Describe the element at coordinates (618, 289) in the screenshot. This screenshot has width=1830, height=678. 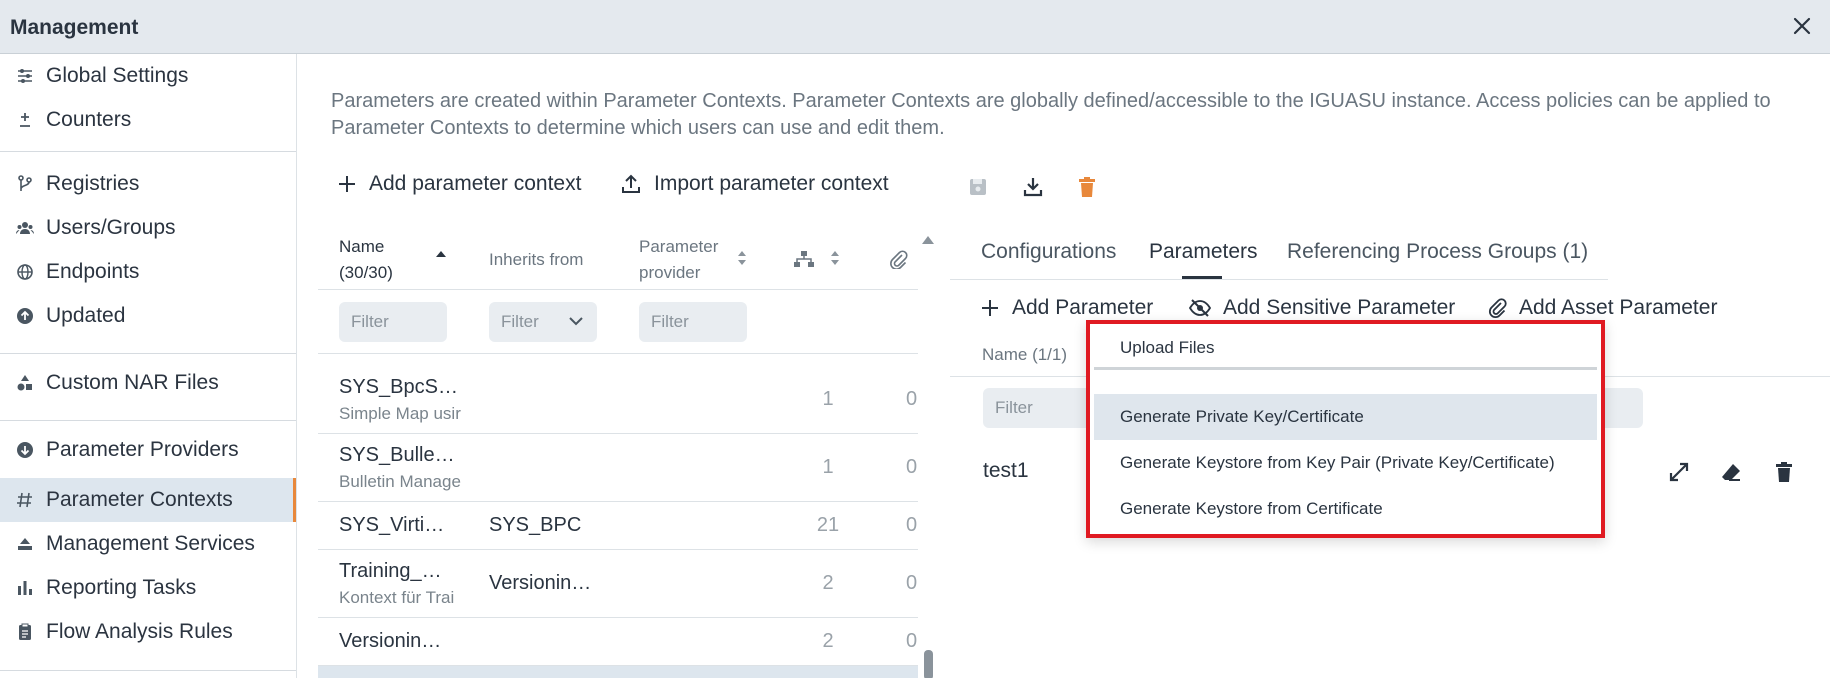
I see `header-divider` at that location.